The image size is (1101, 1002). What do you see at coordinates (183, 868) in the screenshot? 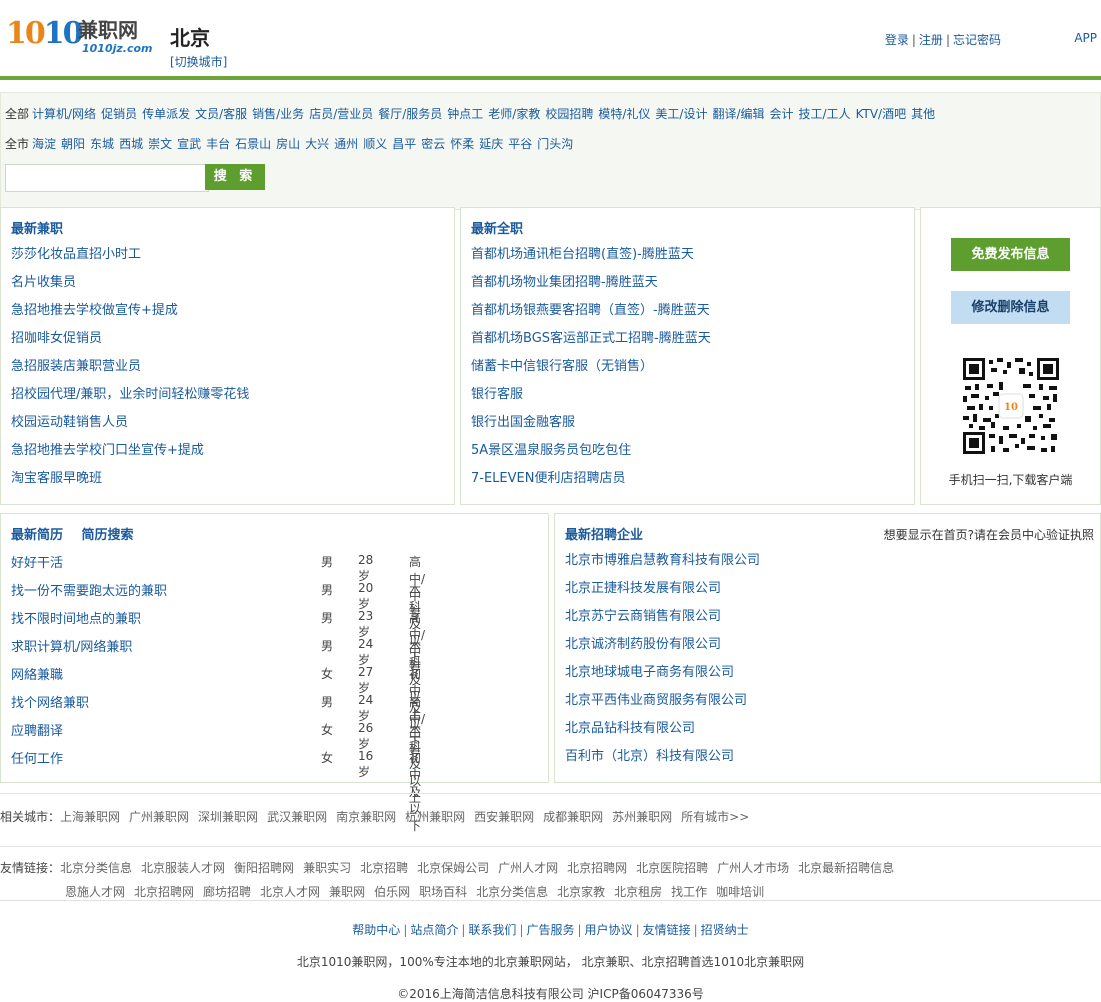
I see `friend-link: 北京服装人才网` at bounding box center [183, 868].